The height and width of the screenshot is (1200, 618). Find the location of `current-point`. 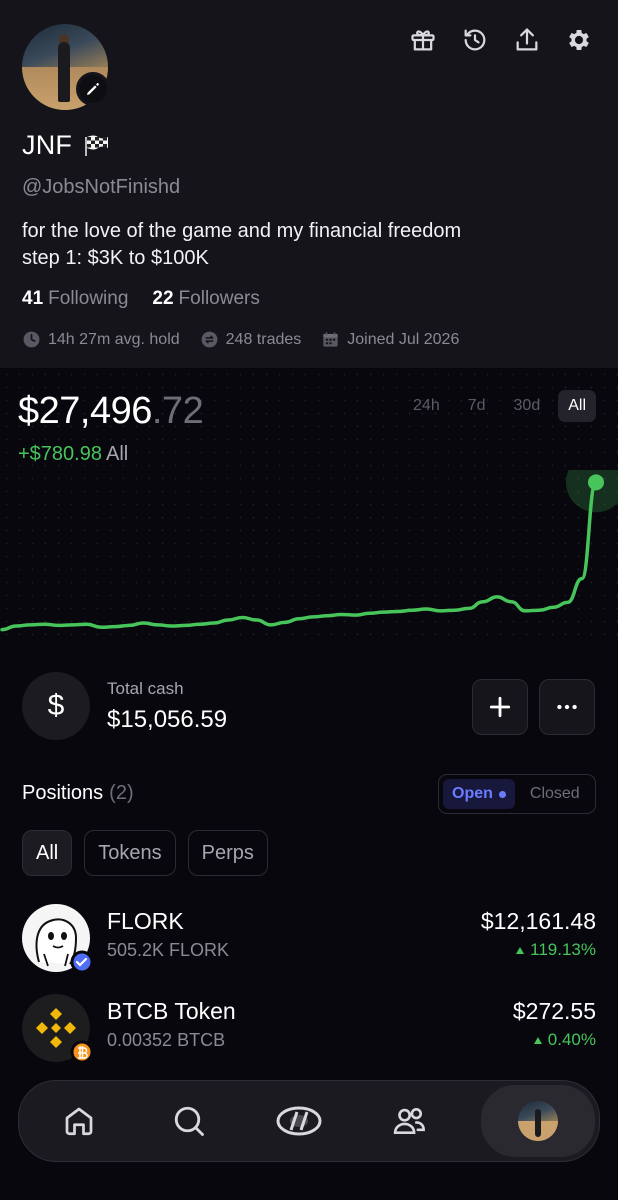

current-point is located at coordinates (596, 482).